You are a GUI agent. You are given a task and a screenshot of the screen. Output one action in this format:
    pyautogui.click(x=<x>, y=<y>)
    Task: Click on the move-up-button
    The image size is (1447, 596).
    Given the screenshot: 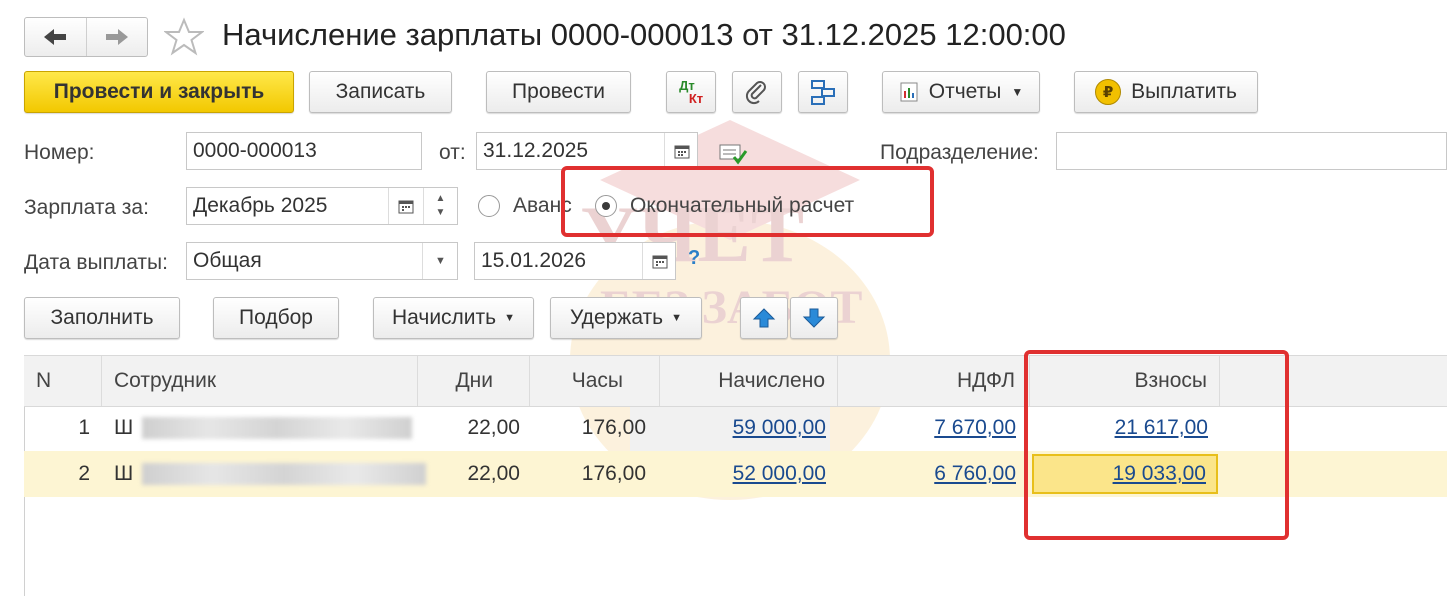 What is the action you would take?
    pyautogui.click(x=764, y=318)
    